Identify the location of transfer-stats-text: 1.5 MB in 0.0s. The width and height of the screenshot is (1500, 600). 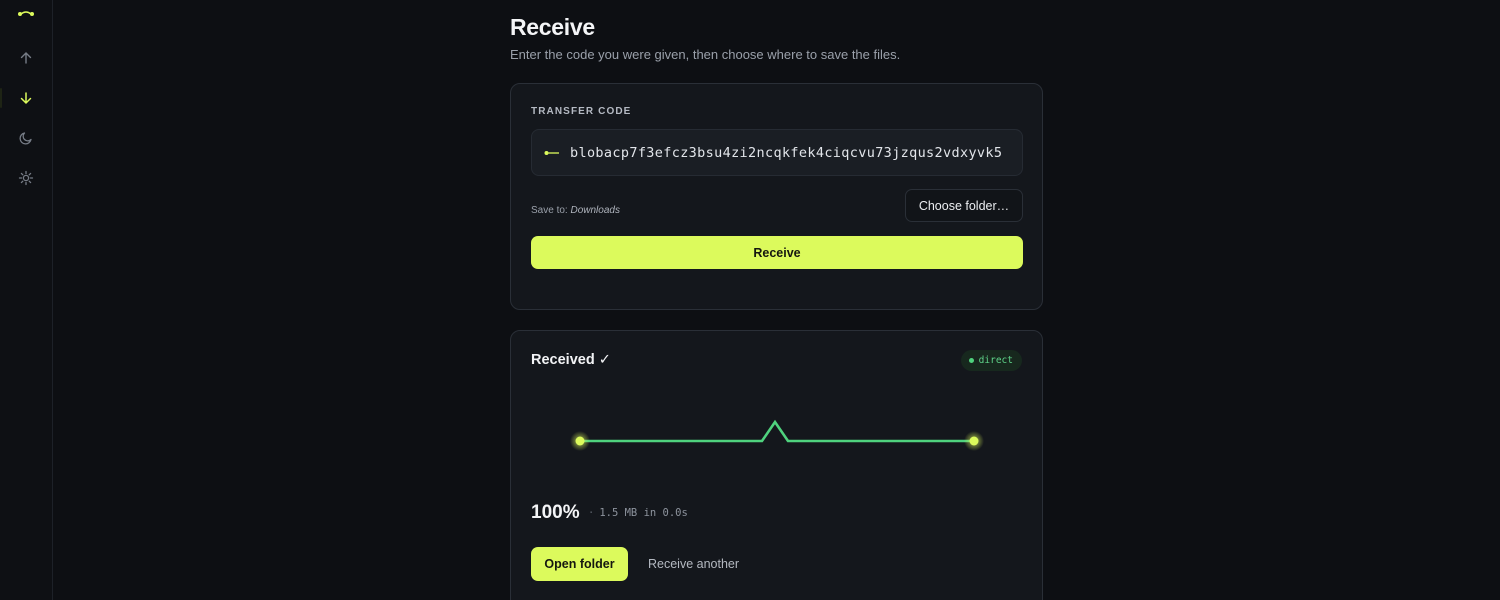
(643, 513).